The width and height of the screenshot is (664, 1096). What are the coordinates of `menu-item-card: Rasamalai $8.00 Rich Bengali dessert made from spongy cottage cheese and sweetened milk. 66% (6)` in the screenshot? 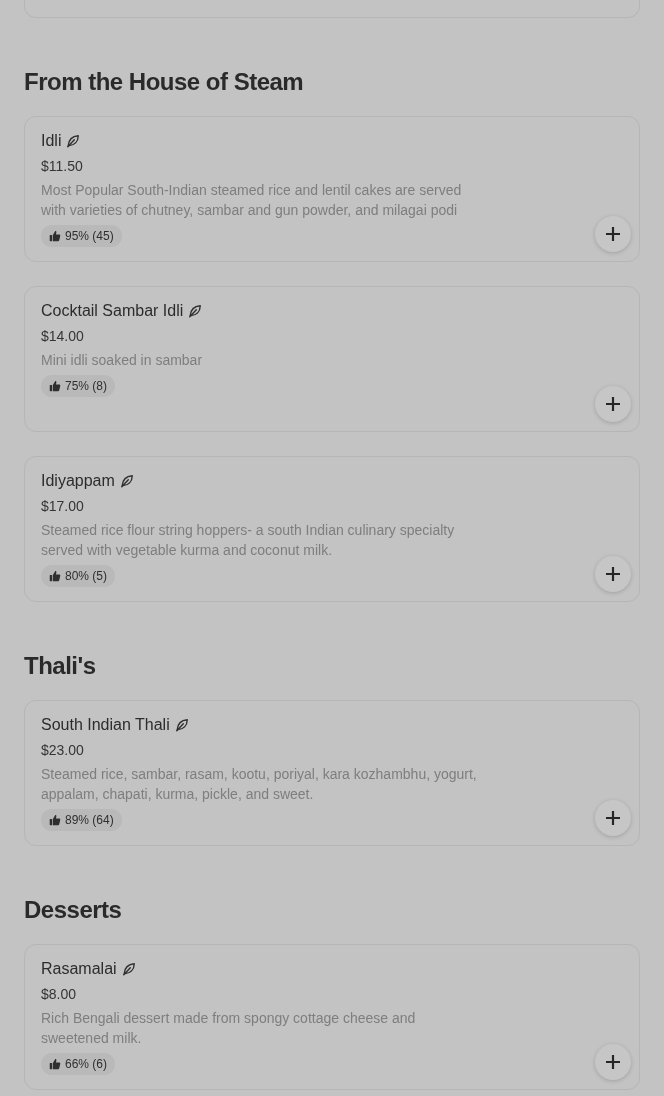 It's located at (332, 1017).